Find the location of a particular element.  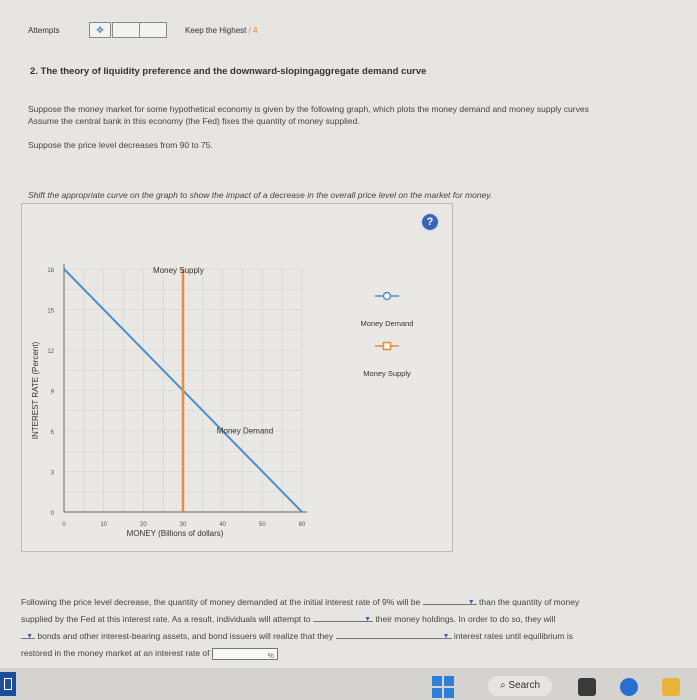

keep-highest: Keep the Highest / 4 is located at coordinates (221, 30).